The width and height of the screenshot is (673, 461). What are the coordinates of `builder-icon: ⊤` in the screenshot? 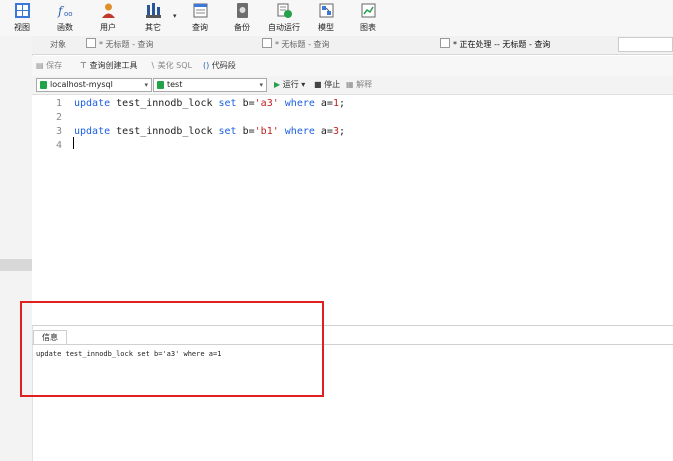 It's located at (83, 65).